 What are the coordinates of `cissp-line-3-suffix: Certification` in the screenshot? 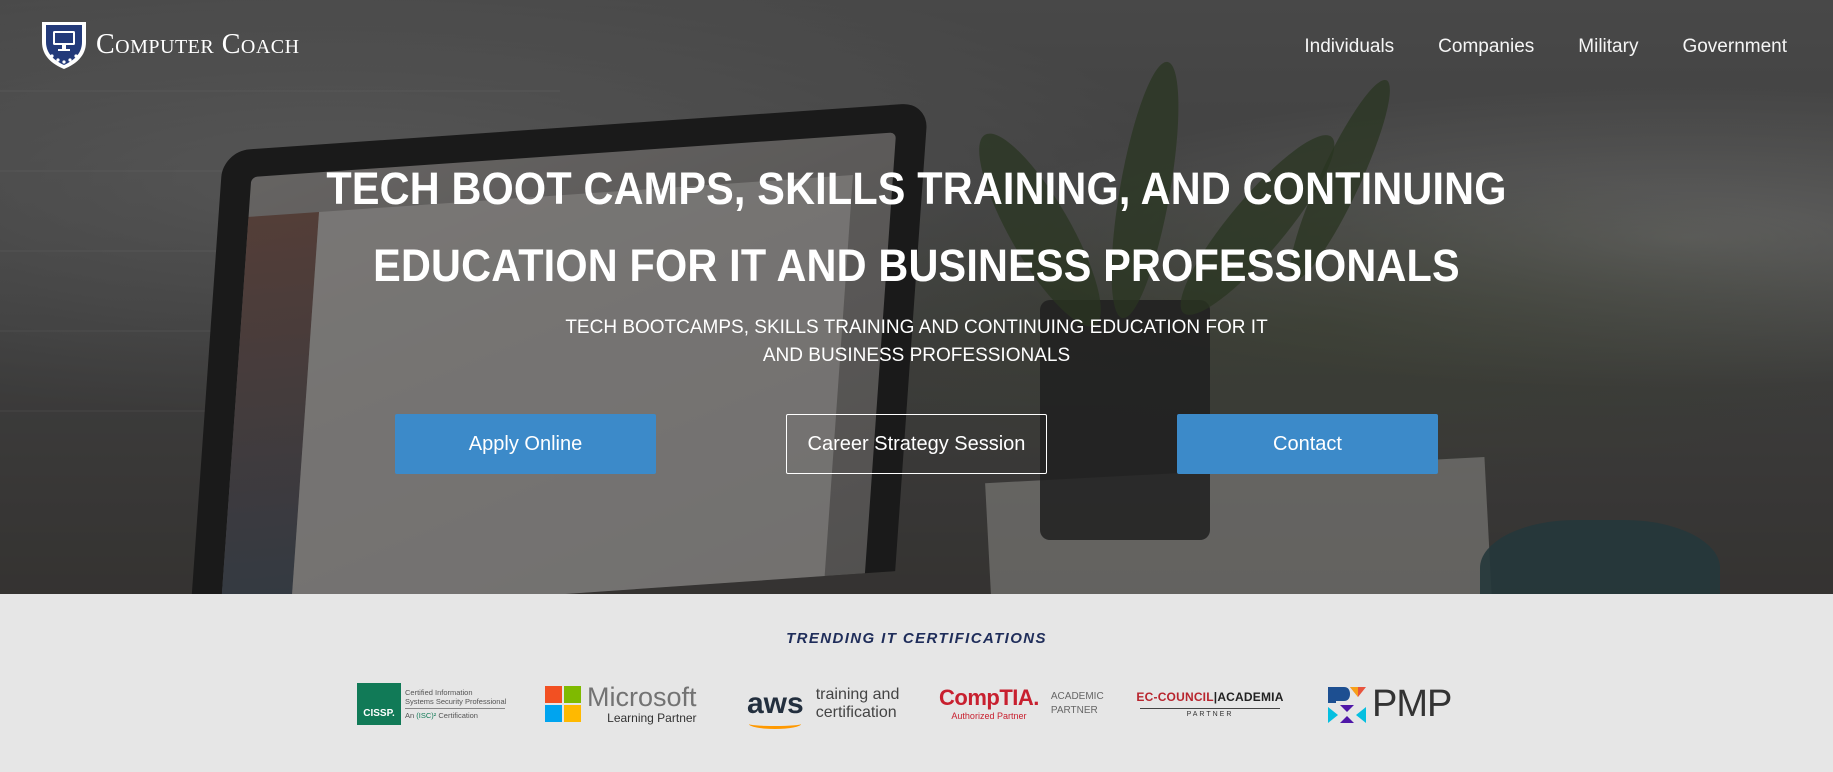 It's located at (458, 715).